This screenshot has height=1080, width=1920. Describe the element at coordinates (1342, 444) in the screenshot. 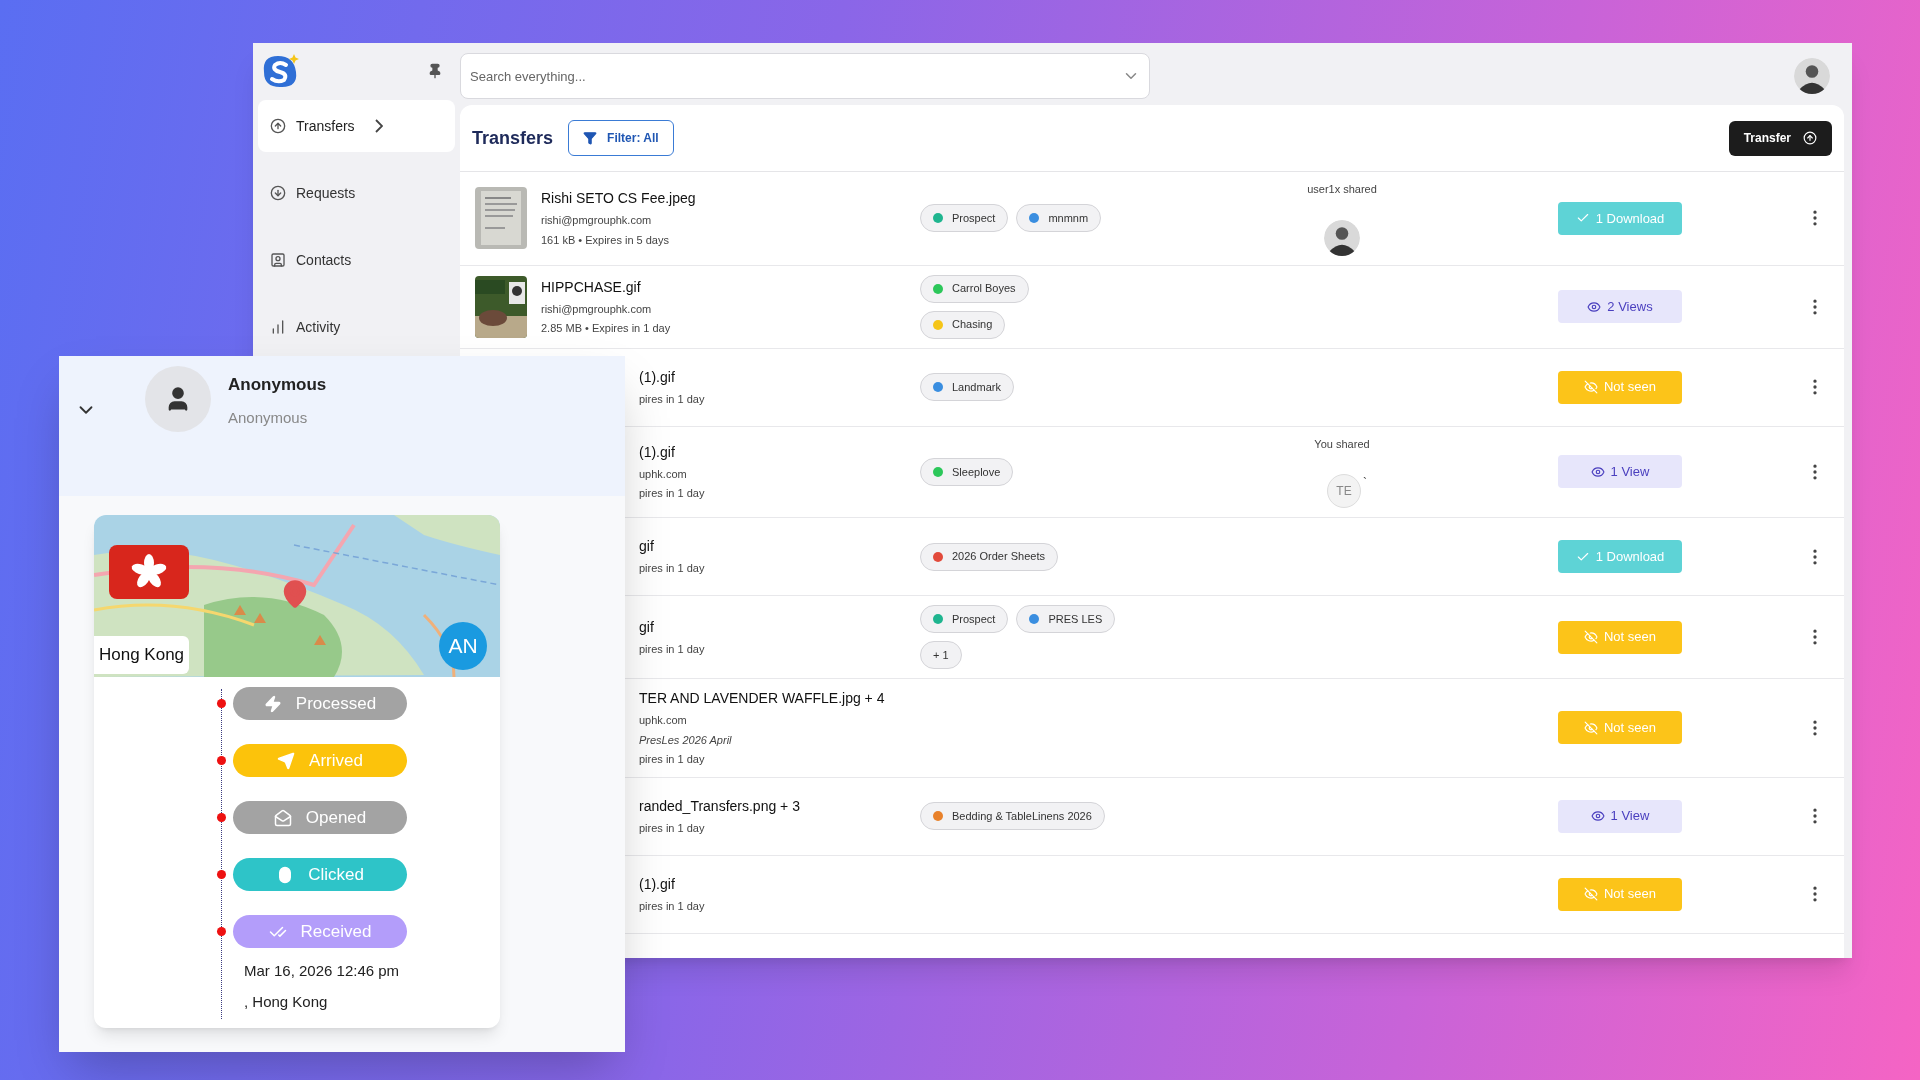

I see `shared-label: You shared` at that location.